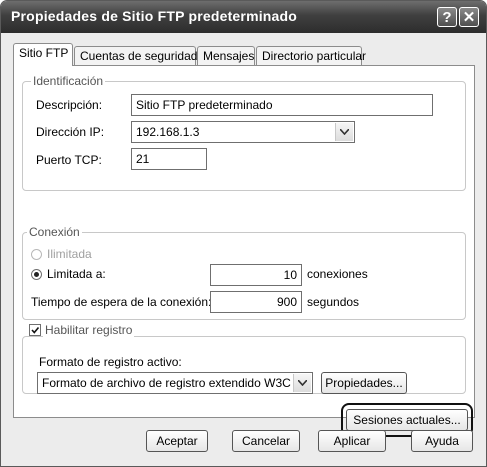 This screenshot has height=467, width=487. Describe the element at coordinates (54, 232) in the screenshot. I see `group-conexion-legend: Conexión` at that location.